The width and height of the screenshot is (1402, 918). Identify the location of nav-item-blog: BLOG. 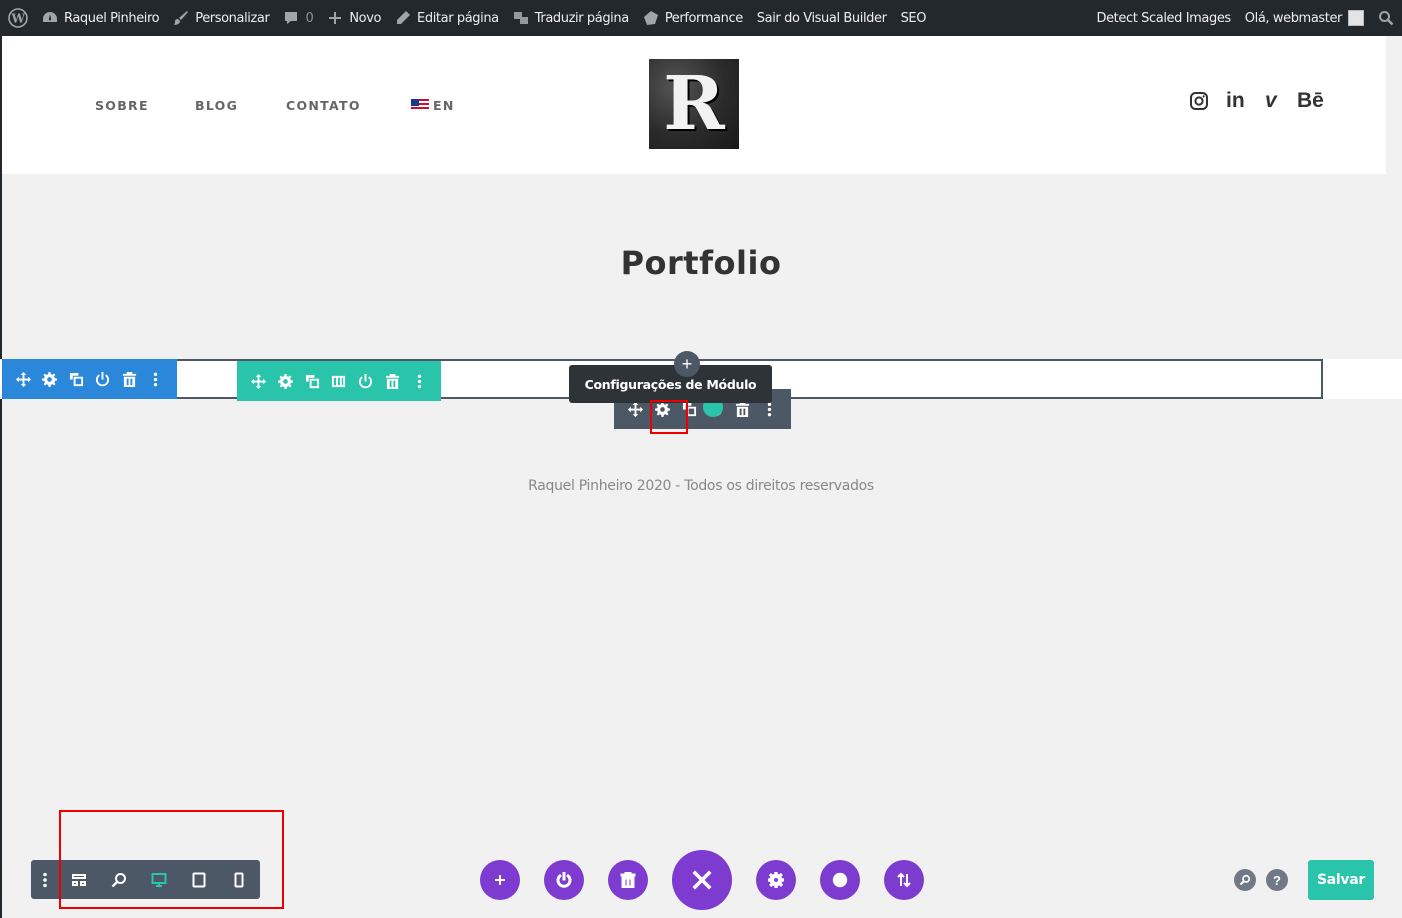
(216, 105).